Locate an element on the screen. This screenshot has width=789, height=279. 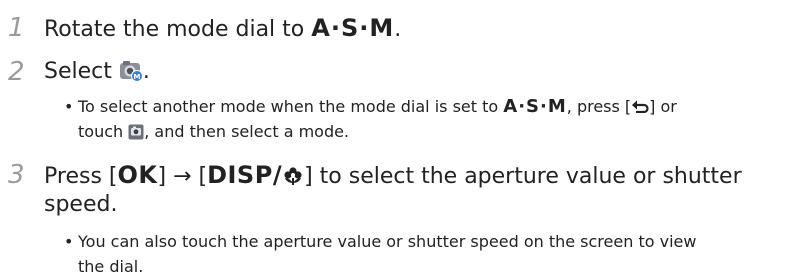
svg-text: M is located at coordinates (136, 77).